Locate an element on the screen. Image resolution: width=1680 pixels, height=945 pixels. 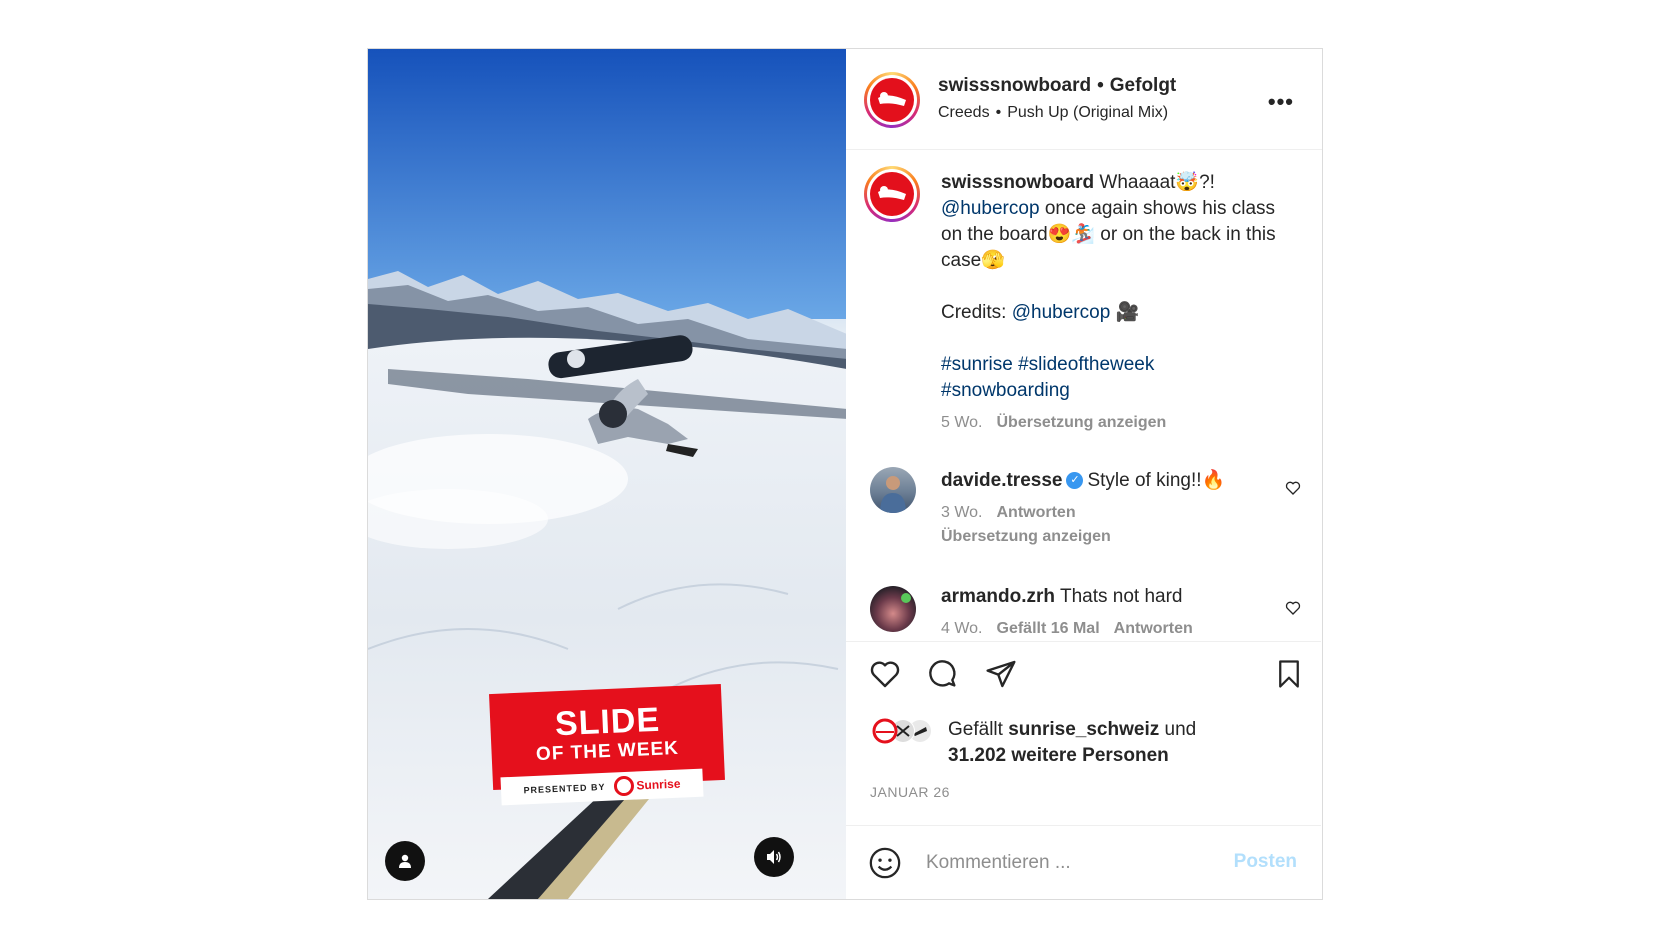
caption-text-1: Whaaaat🤯?! is located at coordinates (1157, 182).